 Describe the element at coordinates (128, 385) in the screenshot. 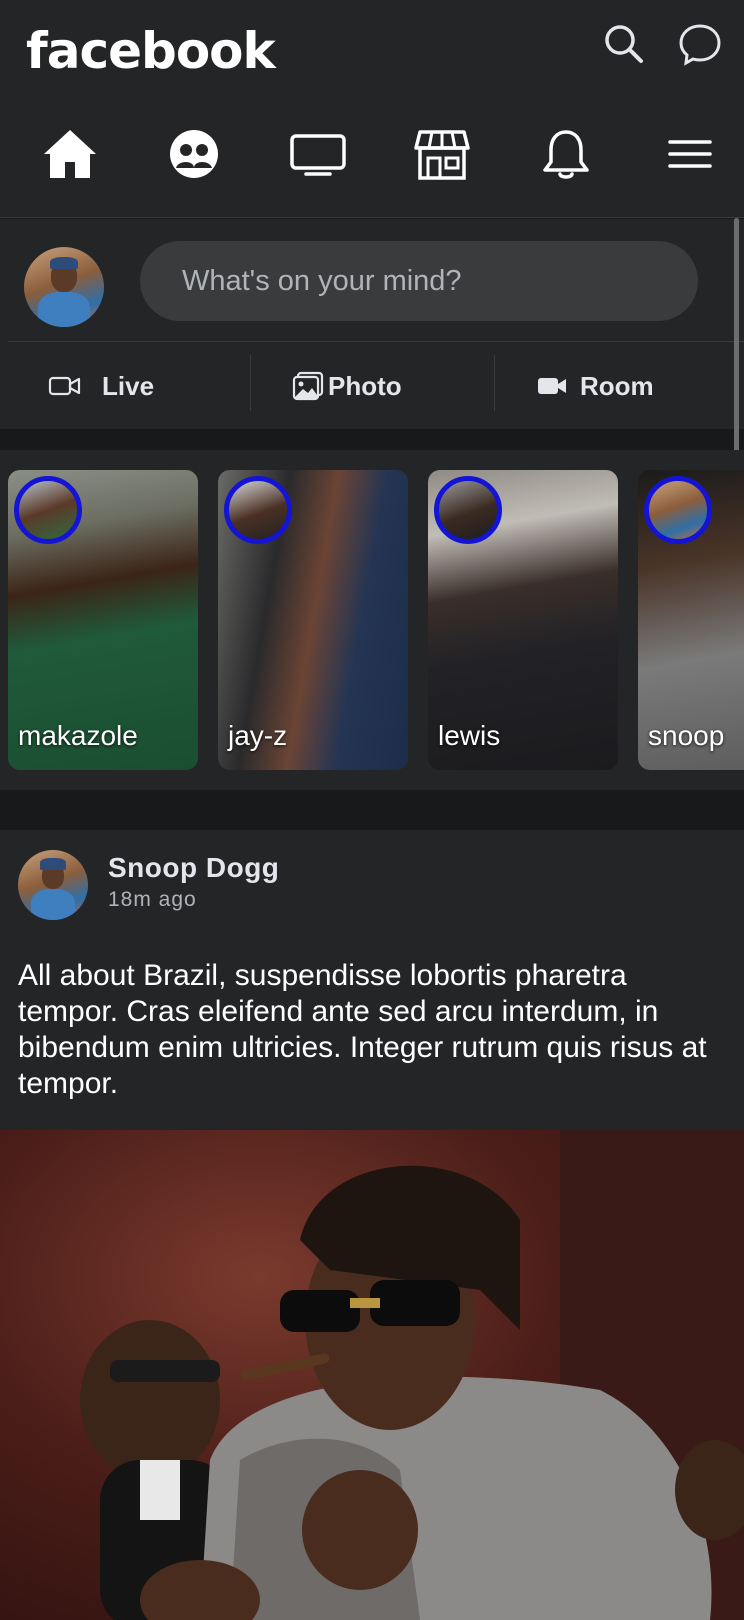

I see `live-label: Live` at that location.